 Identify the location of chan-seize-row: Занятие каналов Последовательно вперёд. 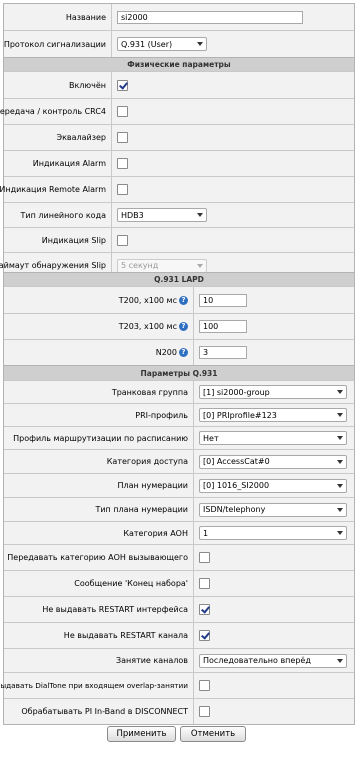
(179, 660).